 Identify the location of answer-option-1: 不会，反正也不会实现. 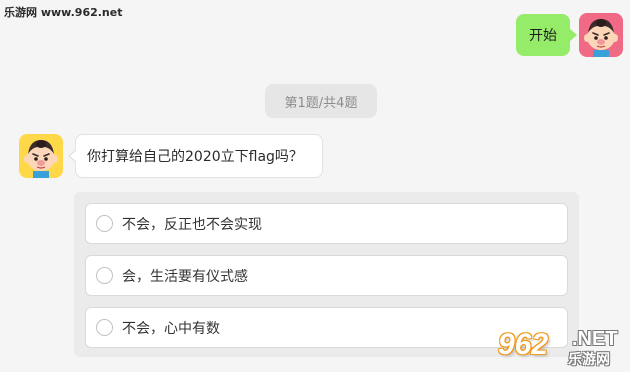
(326, 223).